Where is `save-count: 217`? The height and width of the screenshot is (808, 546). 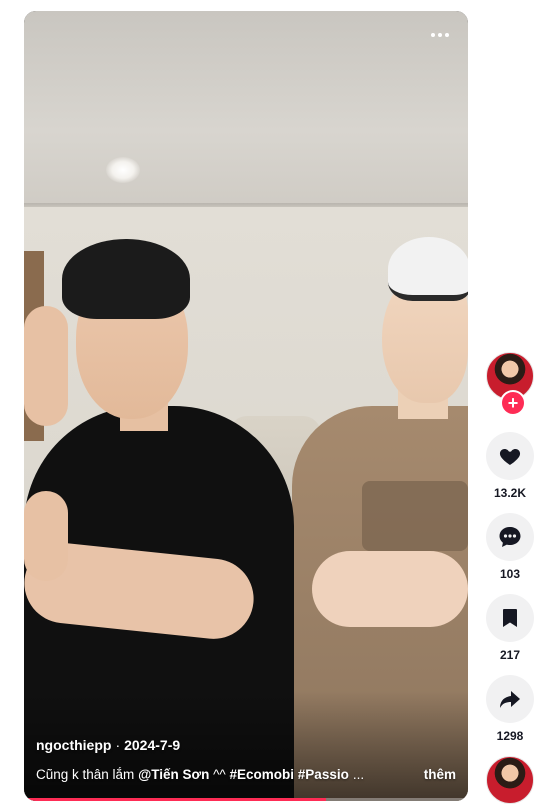 save-count: 217 is located at coordinates (510, 655).